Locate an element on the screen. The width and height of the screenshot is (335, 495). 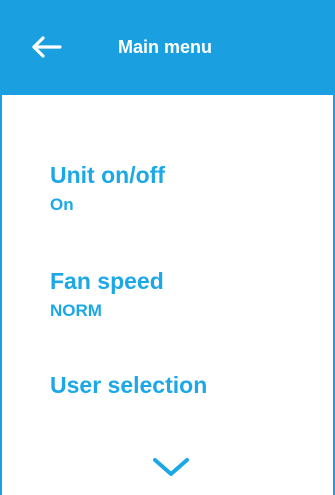
menu-item-label: Unit on/off is located at coordinates (107, 175).